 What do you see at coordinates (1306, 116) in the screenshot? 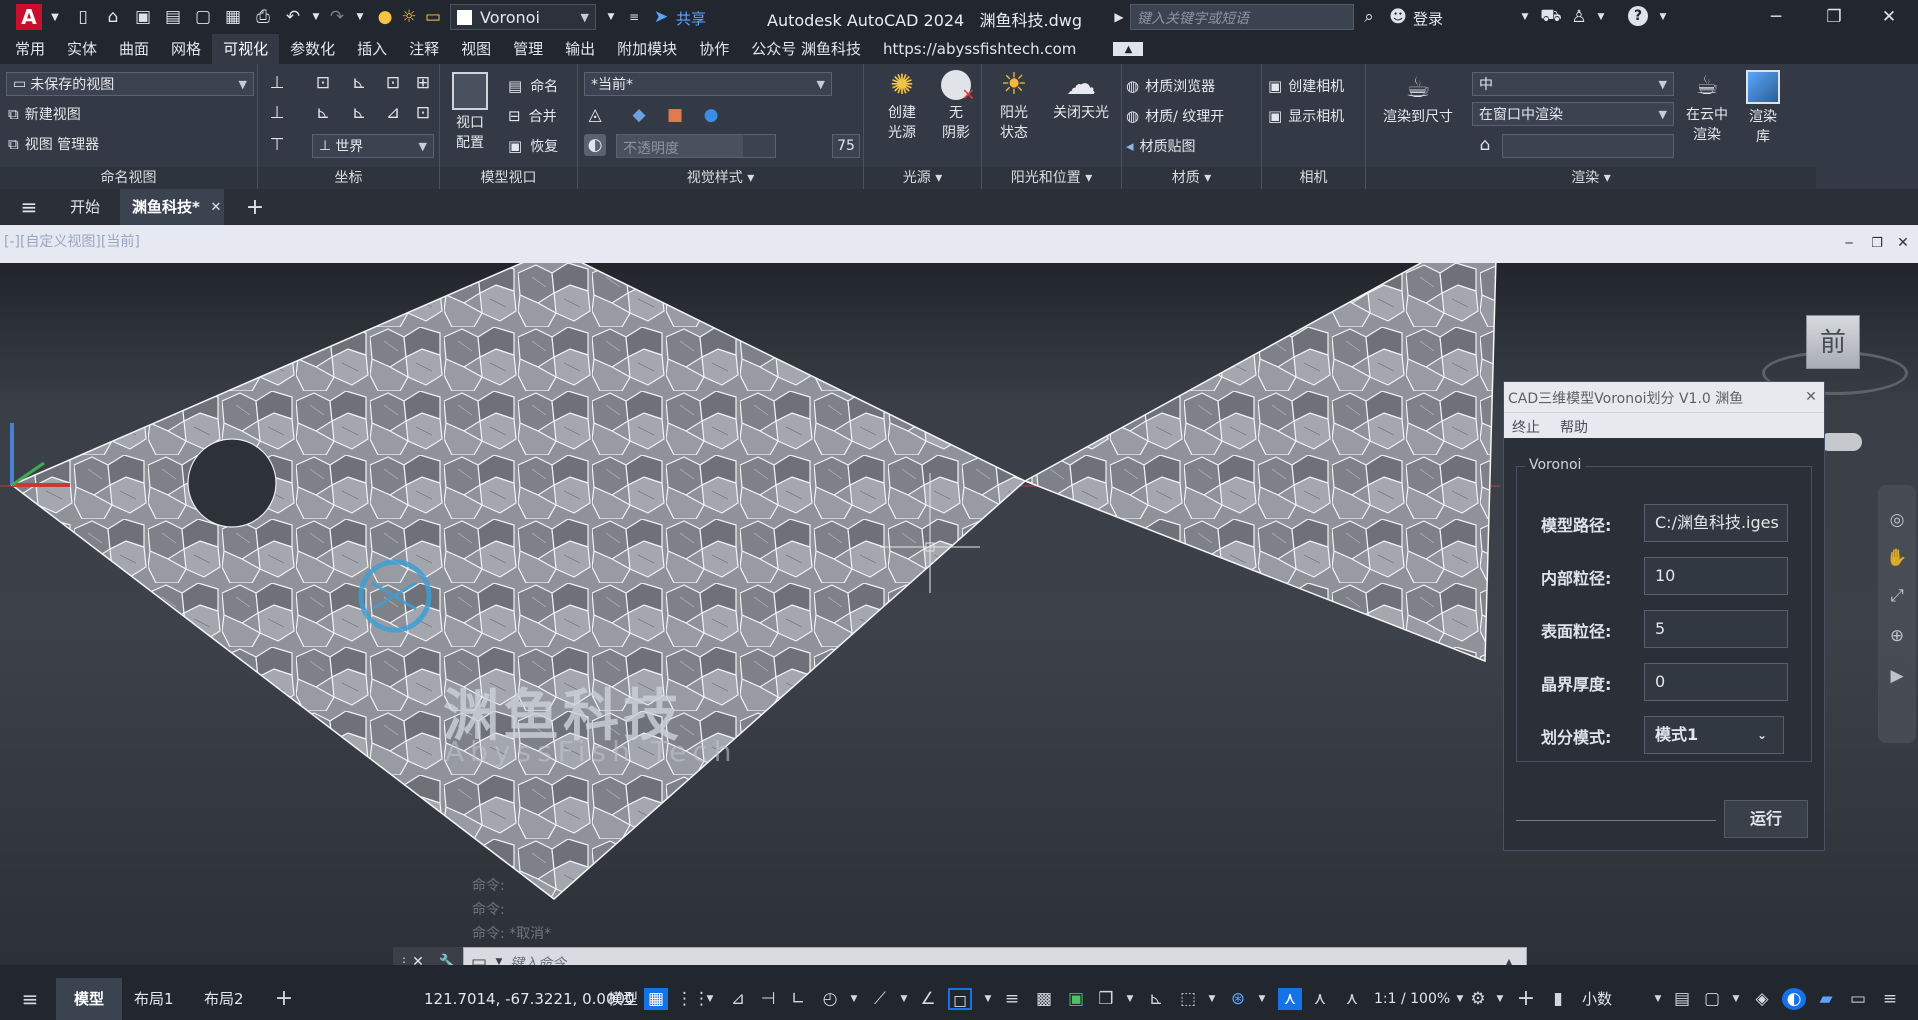
I see `show-camera-button: ▣ 显示相机` at bounding box center [1306, 116].